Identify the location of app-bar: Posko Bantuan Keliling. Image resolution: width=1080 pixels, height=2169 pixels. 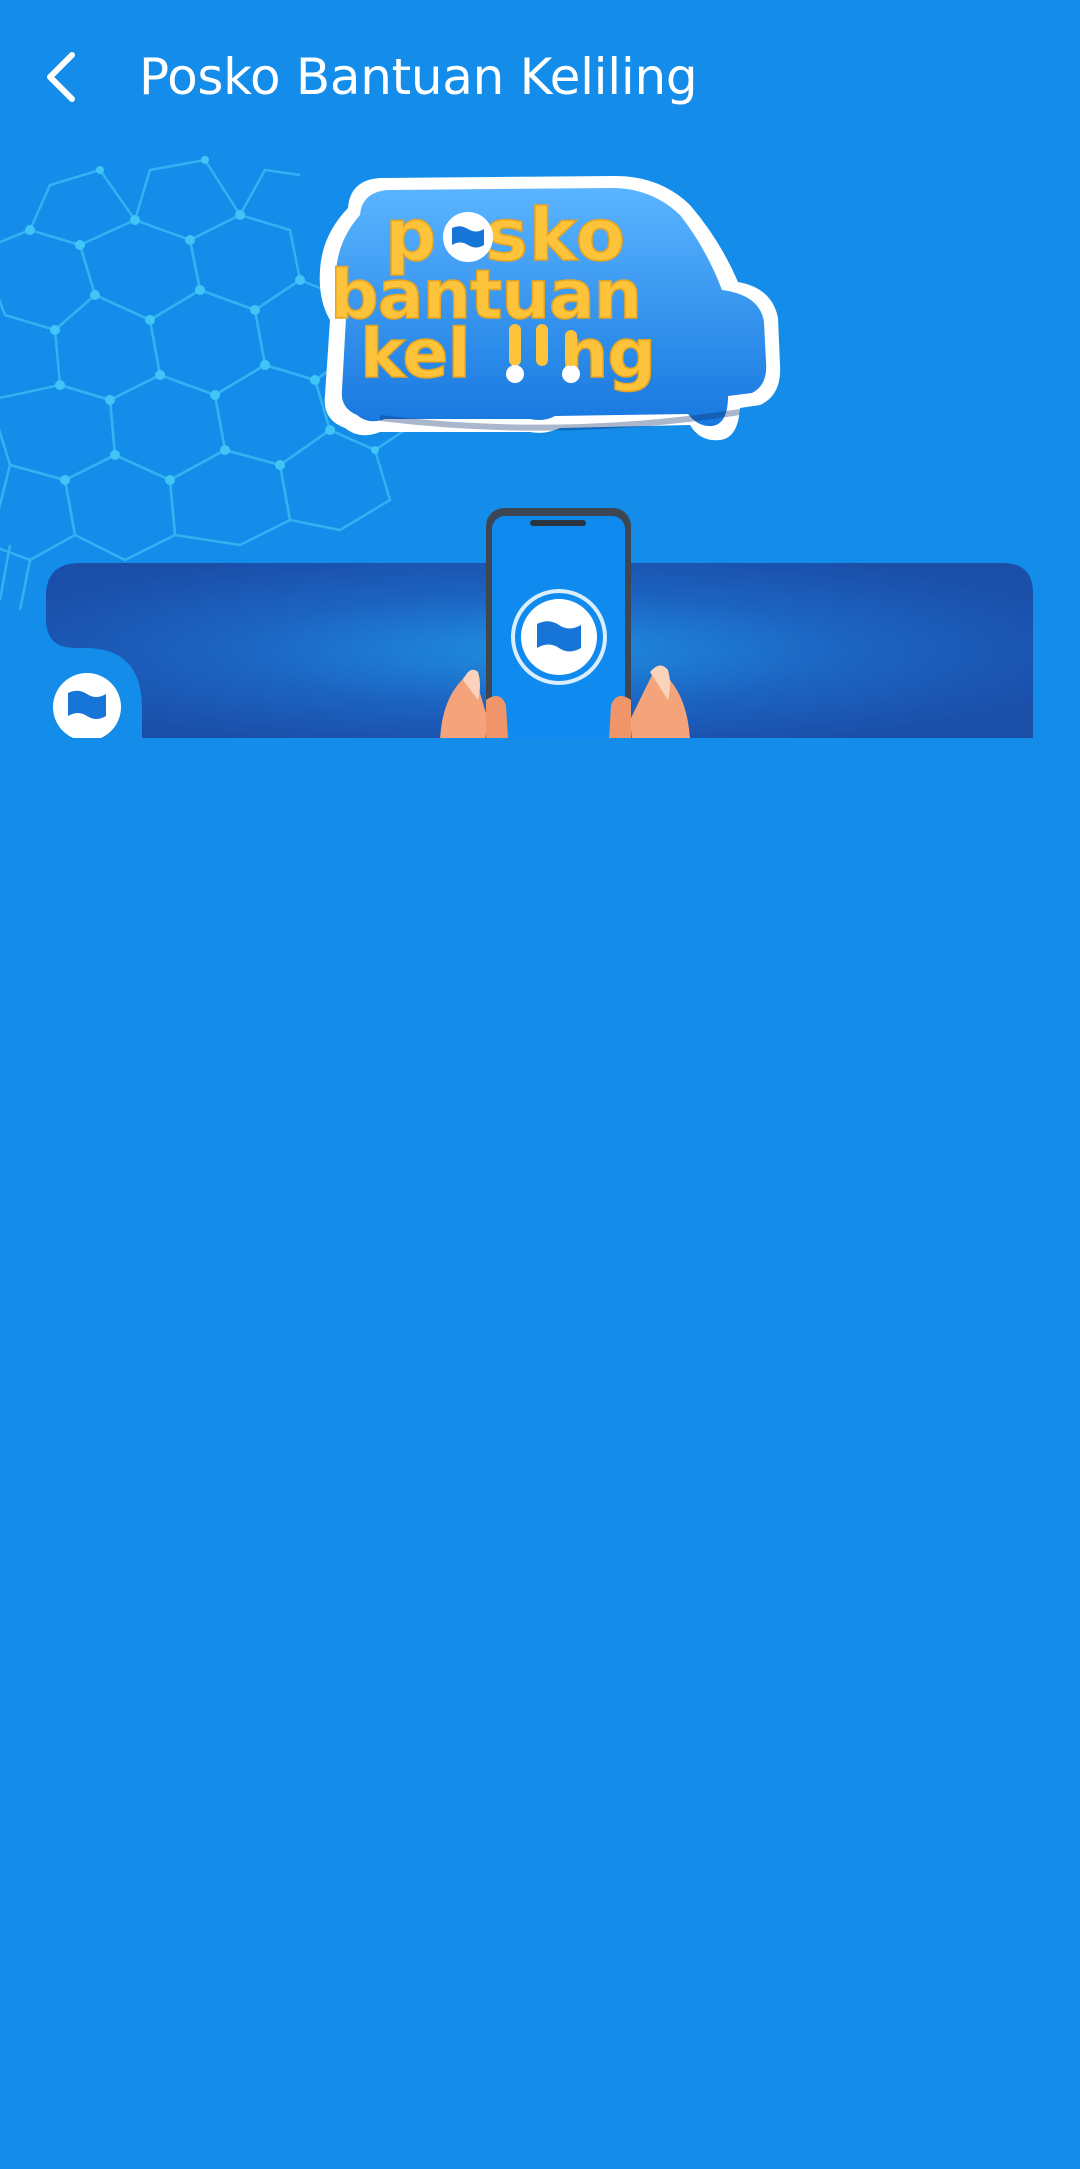
(540, 75).